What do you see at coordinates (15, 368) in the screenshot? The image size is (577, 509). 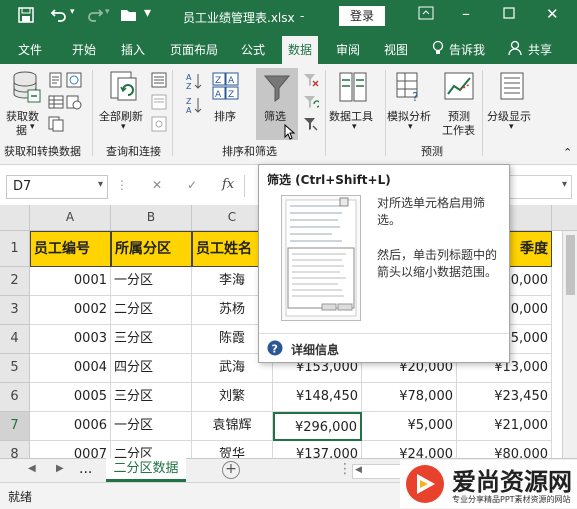 I see `row-header-5: 5` at bounding box center [15, 368].